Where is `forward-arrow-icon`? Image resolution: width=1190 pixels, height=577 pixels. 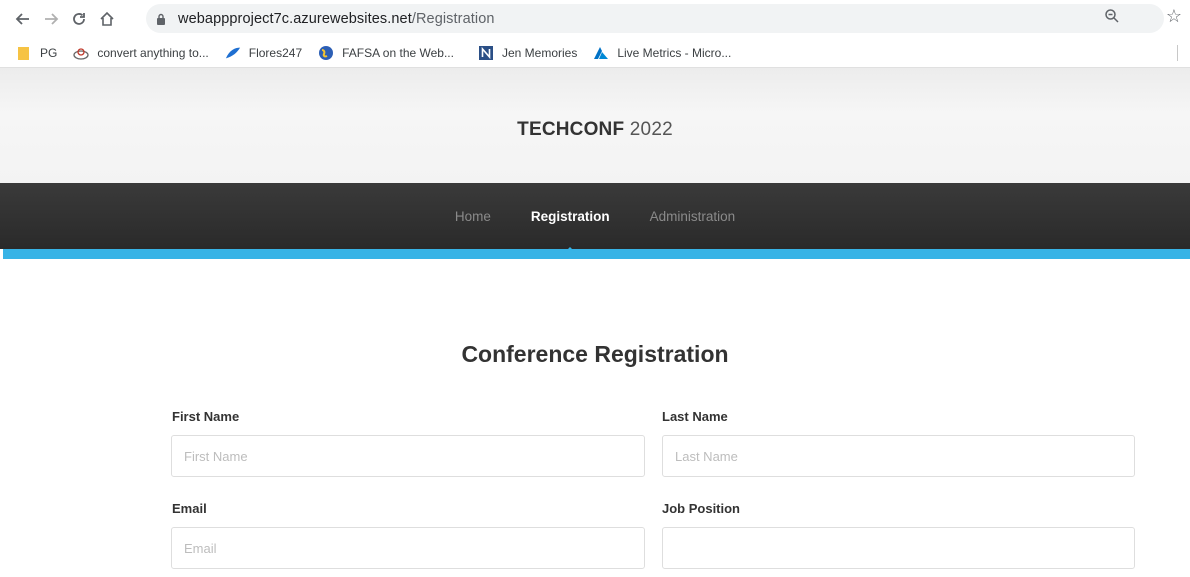 forward-arrow-icon is located at coordinates (52, 19).